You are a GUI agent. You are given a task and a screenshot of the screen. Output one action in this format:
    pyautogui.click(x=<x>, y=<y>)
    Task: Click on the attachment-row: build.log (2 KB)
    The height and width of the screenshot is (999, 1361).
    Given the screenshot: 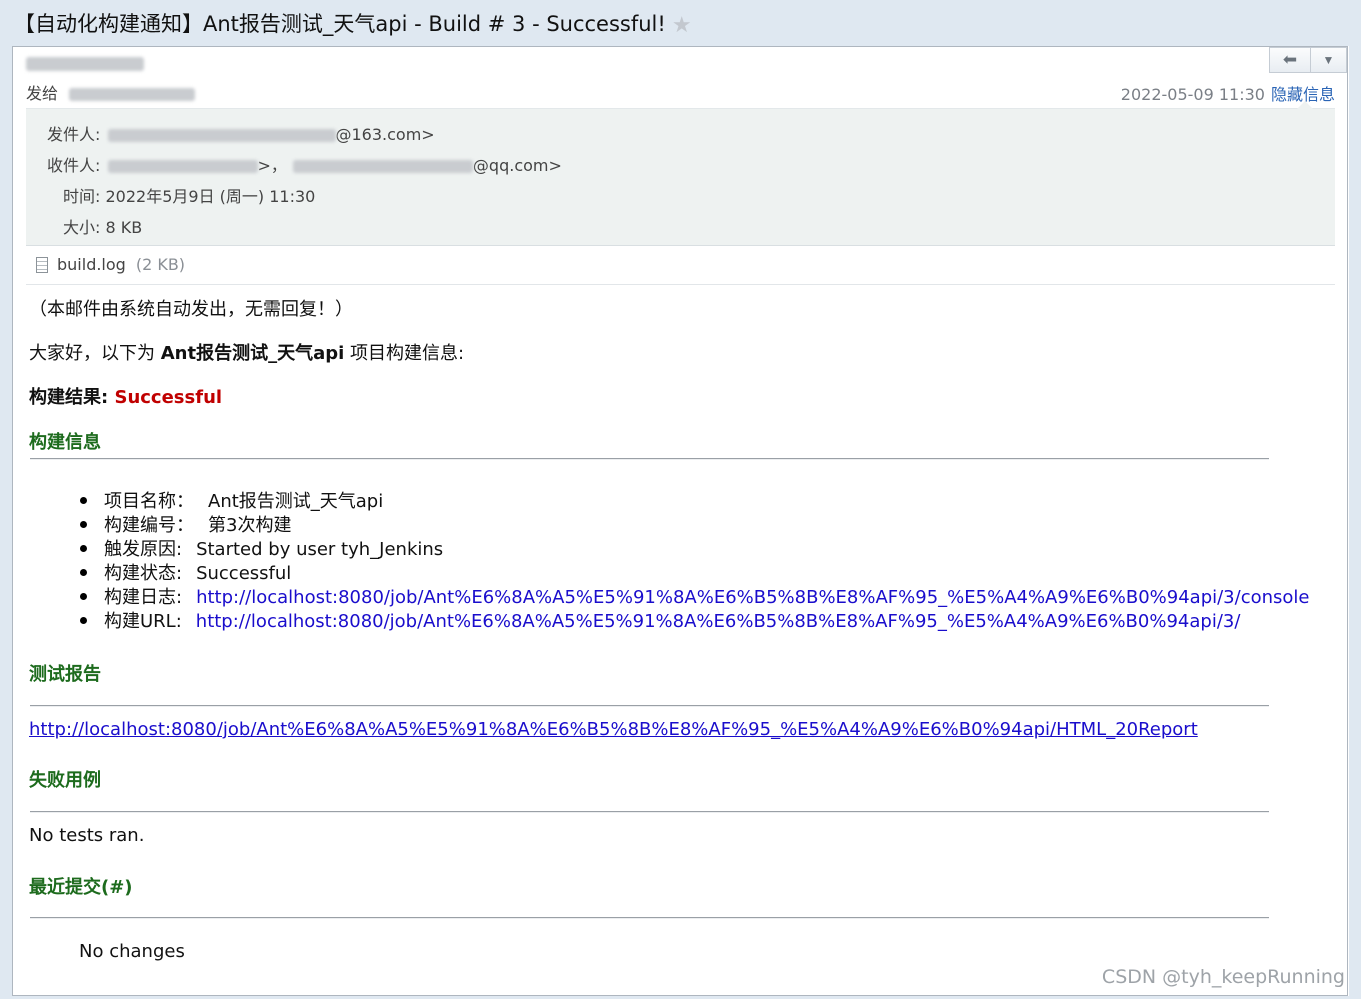 What is the action you would take?
    pyautogui.click(x=110, y=264)
    